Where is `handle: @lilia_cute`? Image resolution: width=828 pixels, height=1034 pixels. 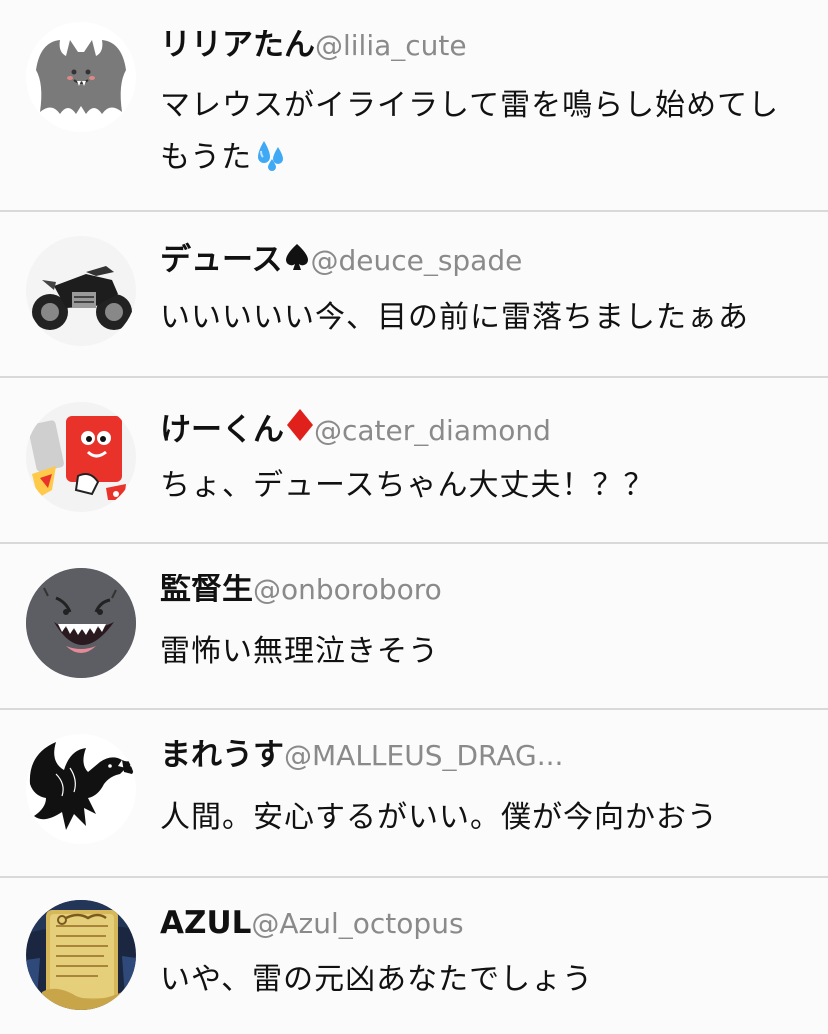 handle: @lilia_cute is located at coordinates (391, 45).